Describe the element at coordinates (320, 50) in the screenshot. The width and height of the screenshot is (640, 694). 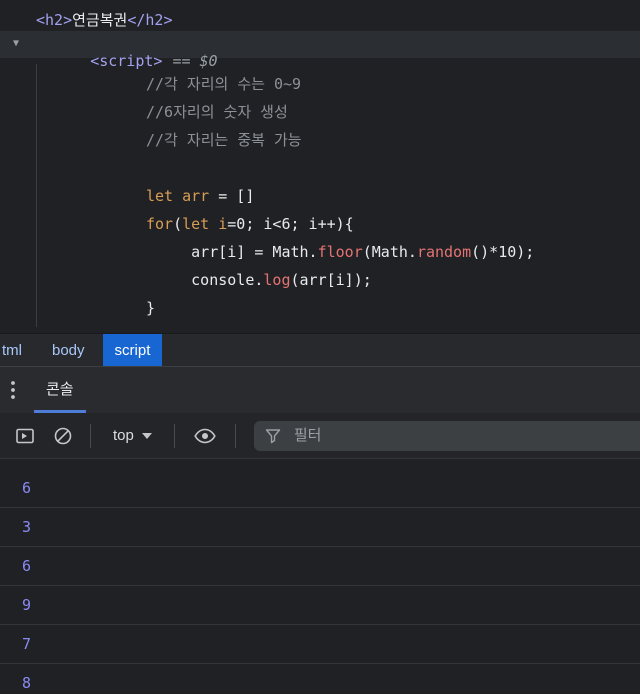
I see `elements-node-script: ▼ <script> == $0` at that location.